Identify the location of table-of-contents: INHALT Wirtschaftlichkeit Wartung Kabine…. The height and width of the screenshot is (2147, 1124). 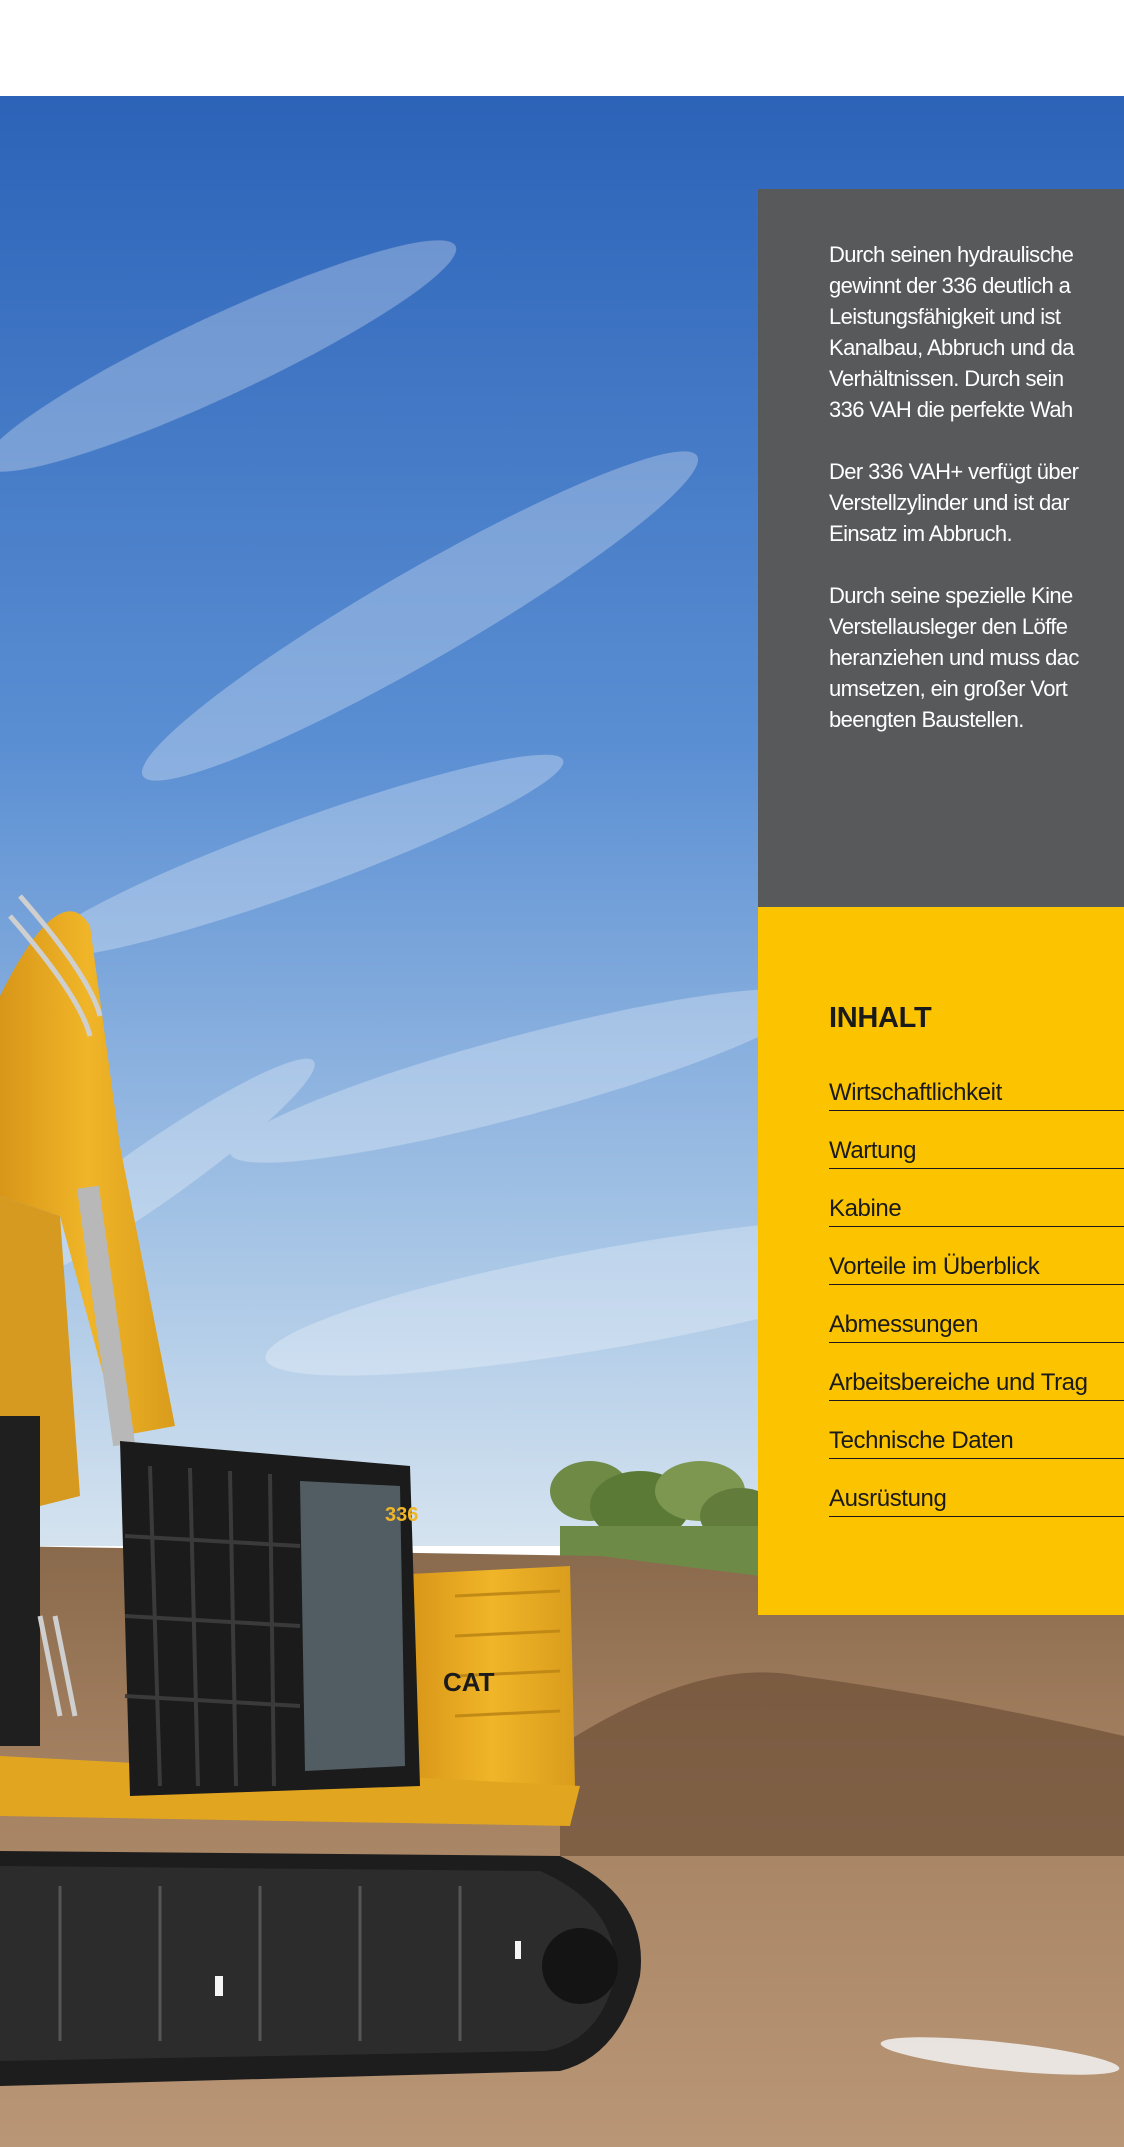
(941, 1261).